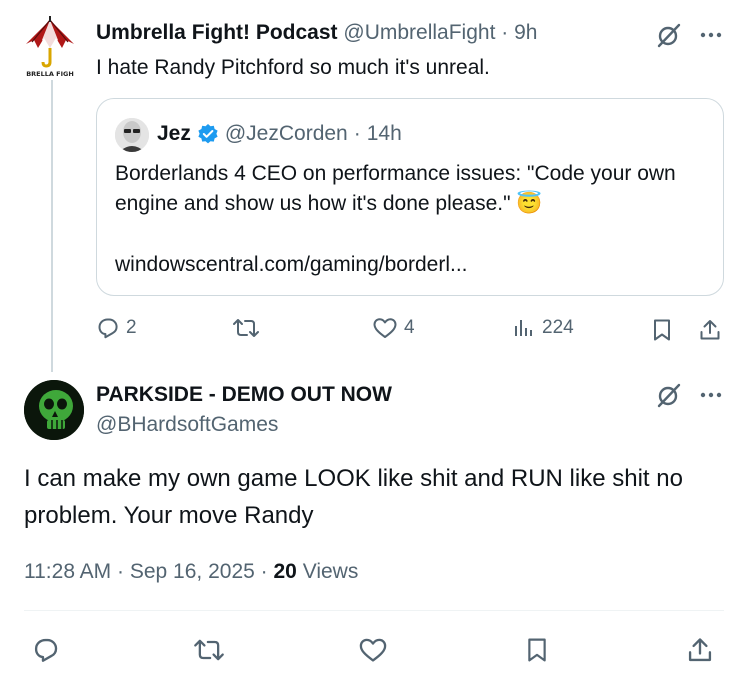  Describe the element at coordinates (523, 328) in the screenshot. I see `views-icon` at that location.